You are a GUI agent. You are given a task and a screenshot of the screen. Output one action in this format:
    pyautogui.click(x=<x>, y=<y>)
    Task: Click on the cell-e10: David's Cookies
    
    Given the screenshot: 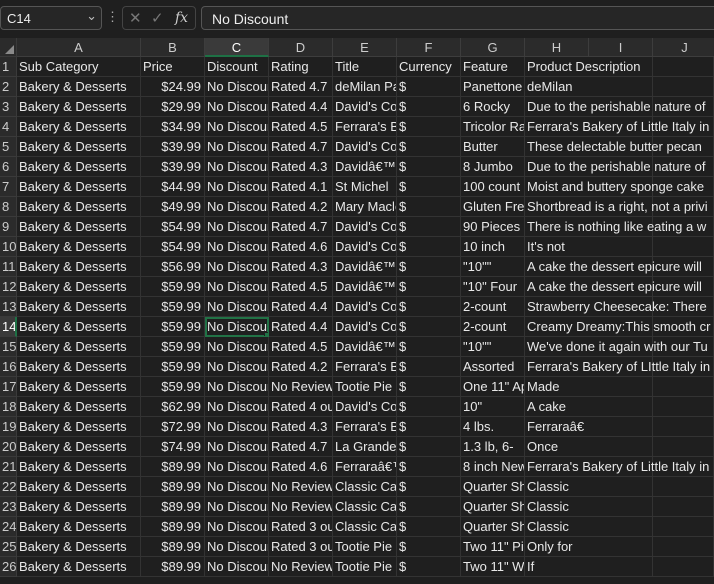 What is the action you would take?
    pyautogui.click(x=365, y=247)
    